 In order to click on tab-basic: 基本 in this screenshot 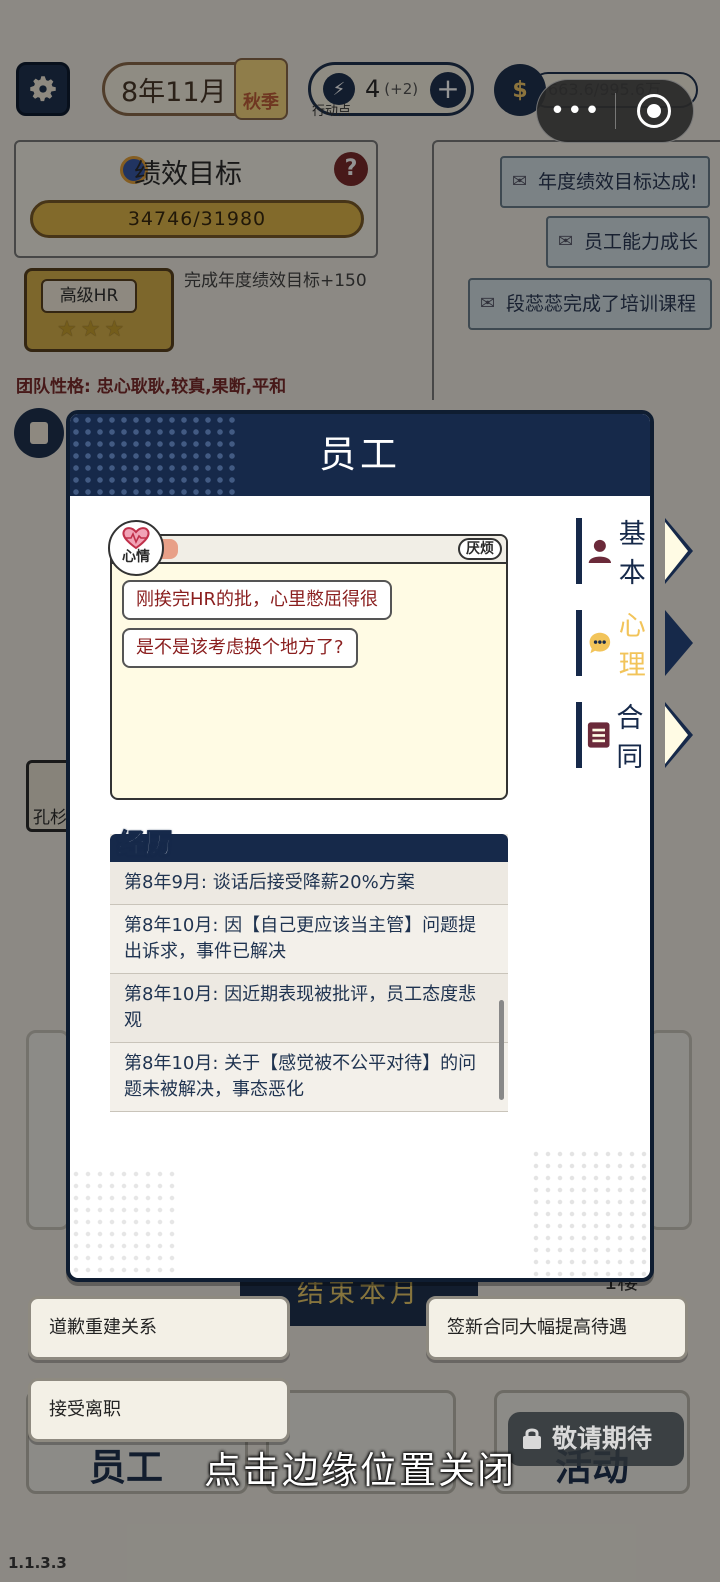, I will do `click(634, 553)`.